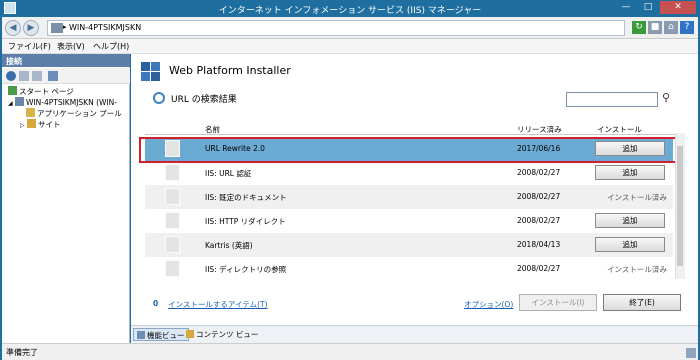 Image resolution: width=700 pixels, height=360 pixels. I want to click on product-name: IIS: HTTP リダイレクト, so click(245, 221).